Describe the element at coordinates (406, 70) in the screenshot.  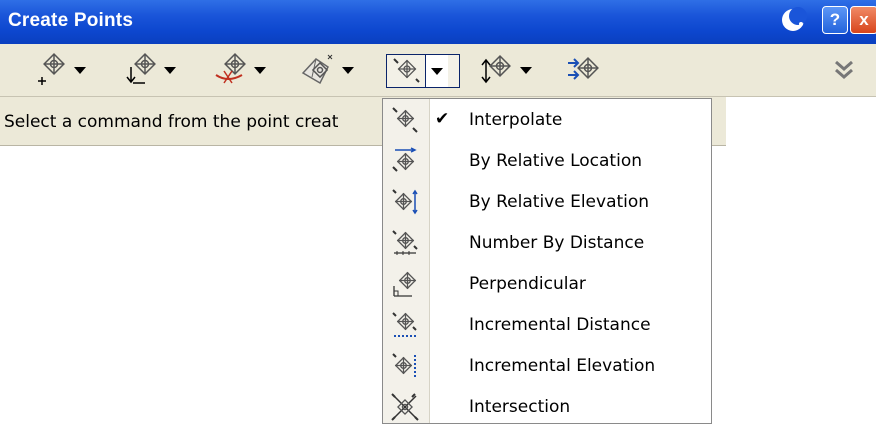
I see `point-interpolate-icon` at that location.